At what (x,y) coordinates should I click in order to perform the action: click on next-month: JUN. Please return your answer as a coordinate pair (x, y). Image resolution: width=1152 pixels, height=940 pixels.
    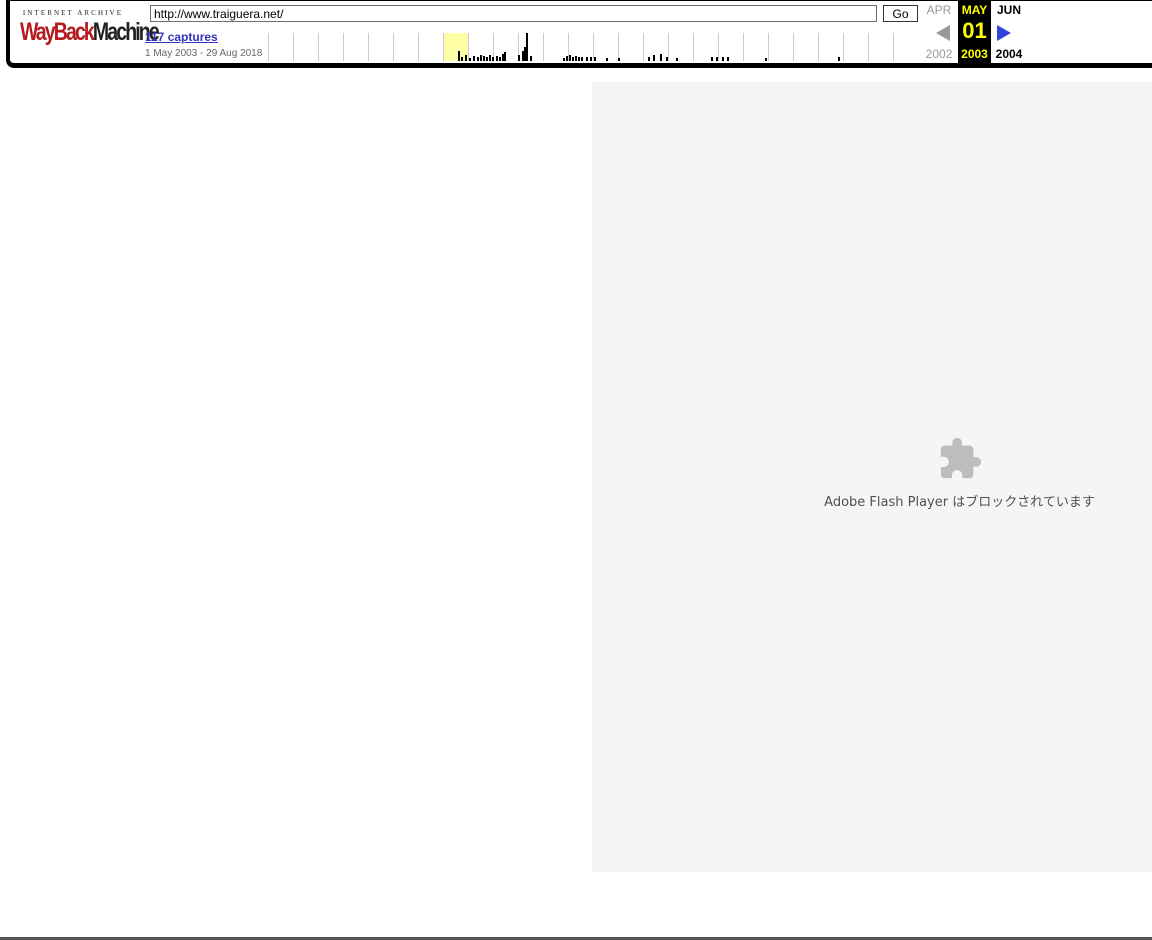
    Looking at the image, I should click on (1008, 10).